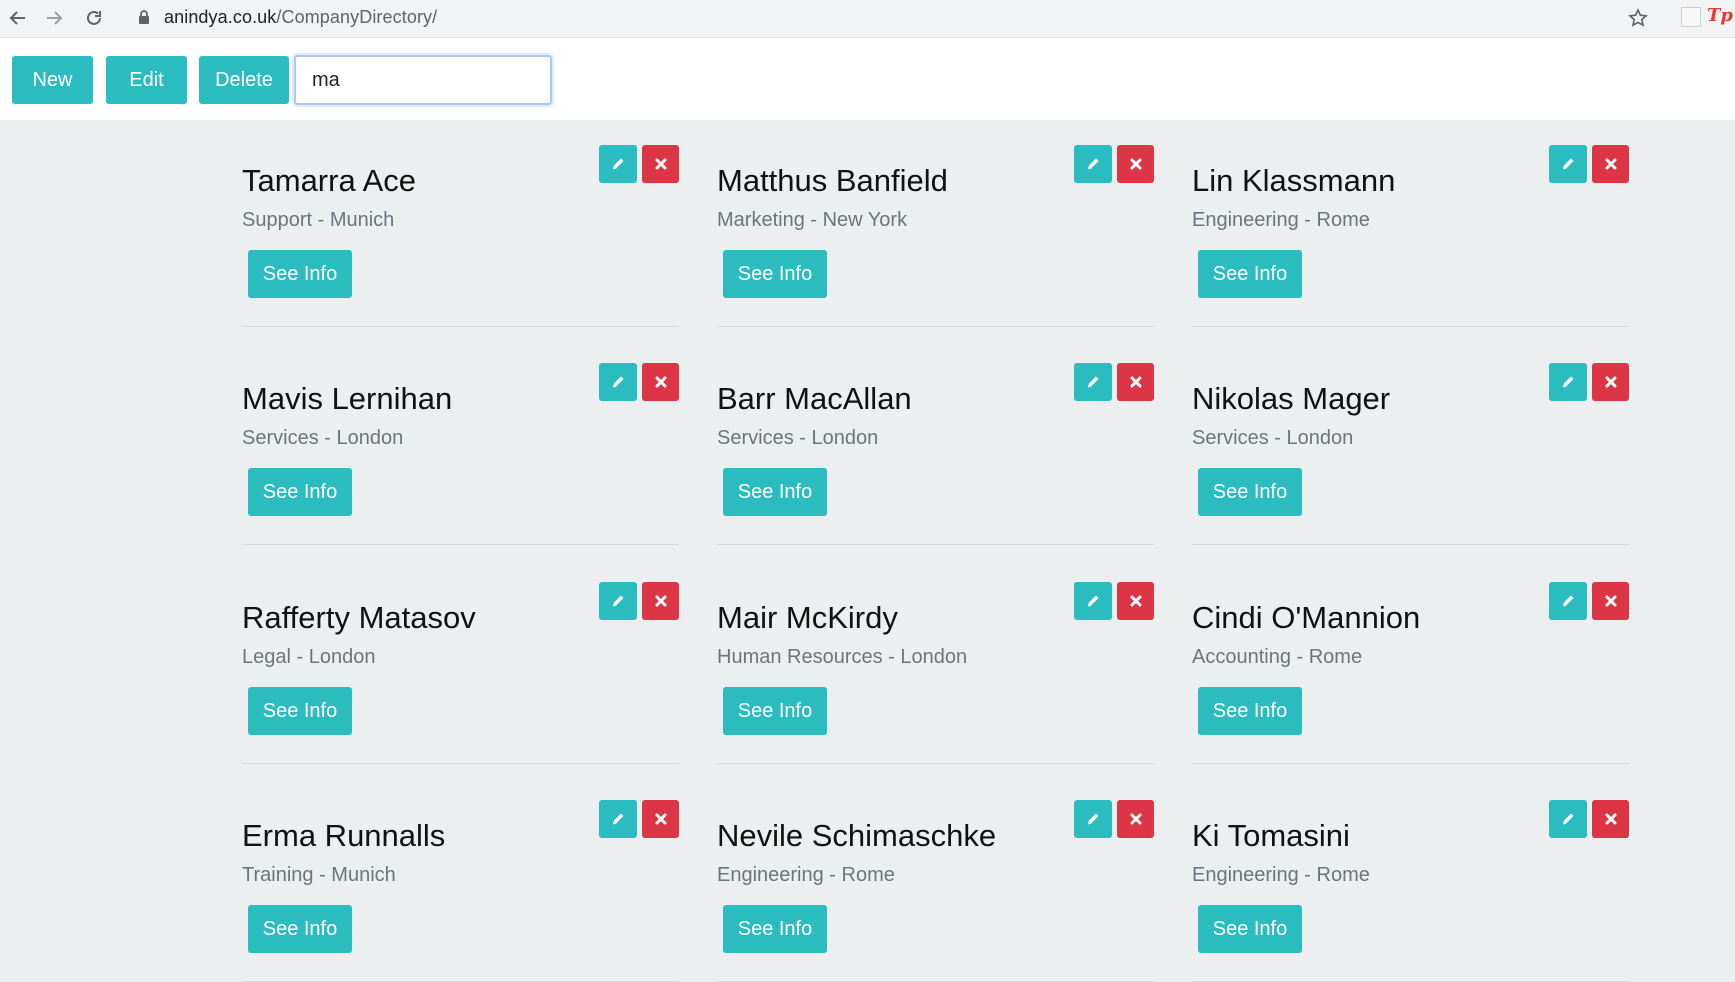 This screenshot has height=982, width=1735. What do you see at coordinates (460, 673) in the screenshot?
I see `employee-card: Rafferty Matasov Legal - London See Info` at bounding box center [460, 673].